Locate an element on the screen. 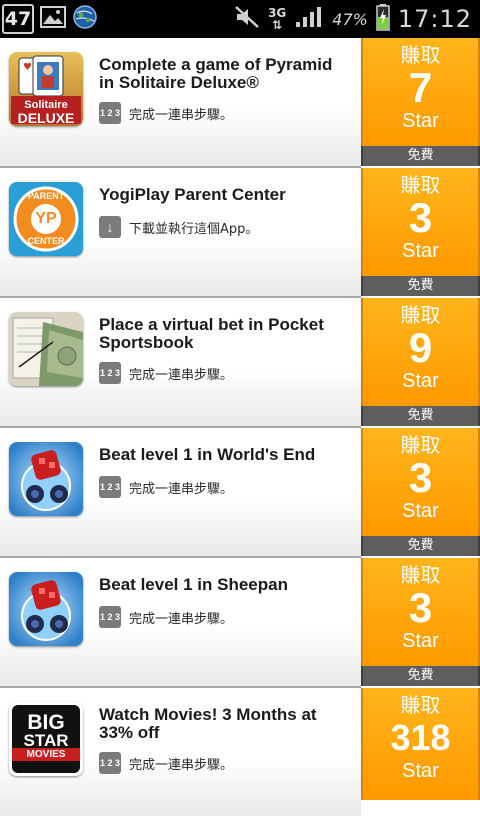 The width and height of the screenshot is (480, 818). offer-title: YogiPlay Parent Center is located at coordinates (192, 194).